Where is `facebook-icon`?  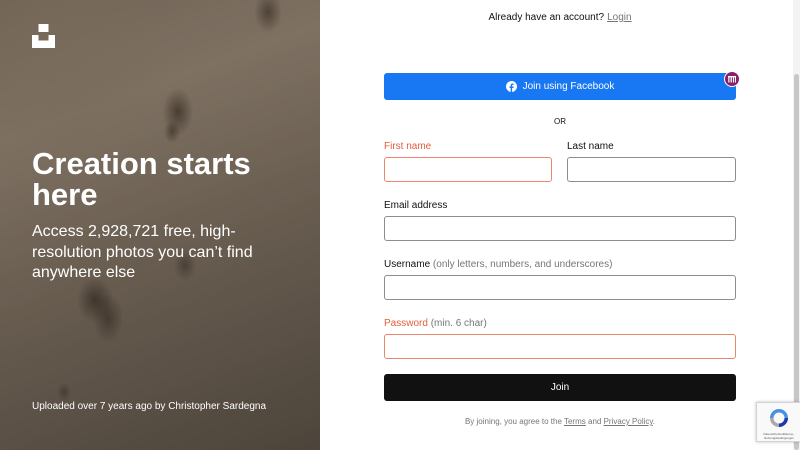
facebook-icon is located at coordinates (511, 86).